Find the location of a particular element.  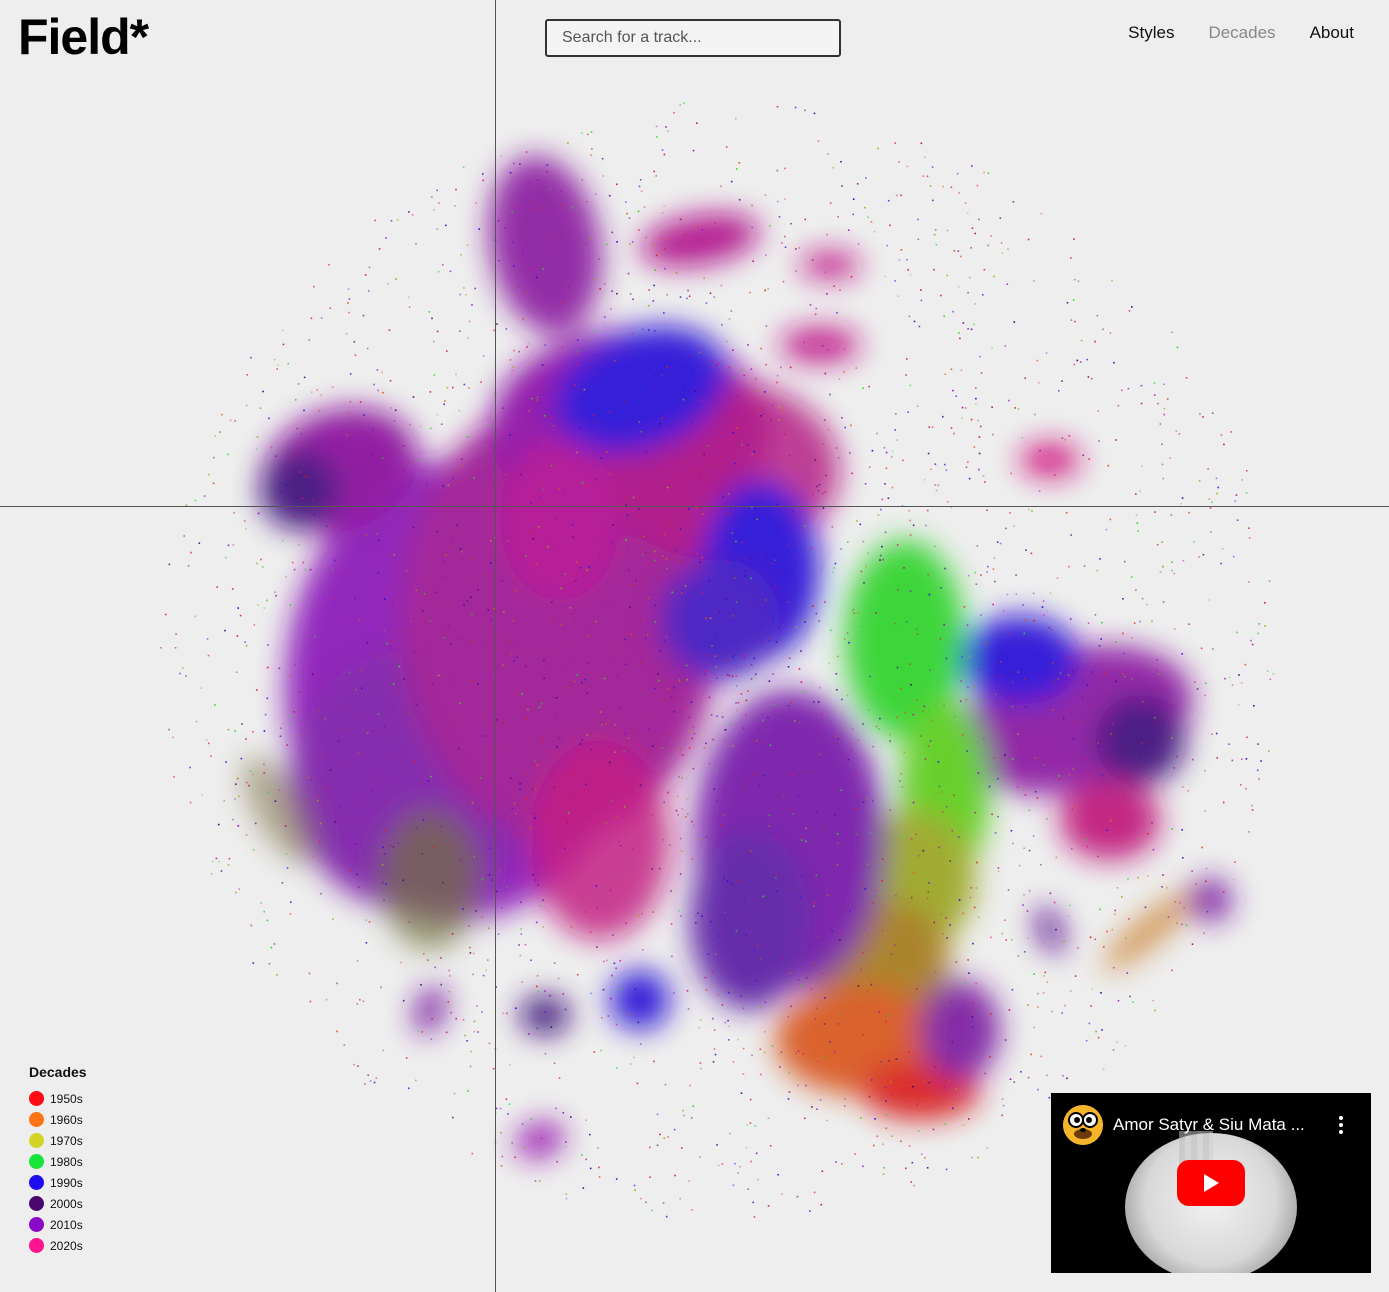

legend-label: 1970s is located at coordinates (66, 1140).